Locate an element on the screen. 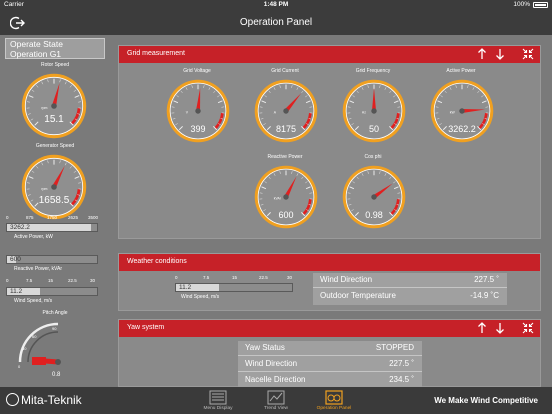 The width and height of the screenshot is (552, 414). operate-state-line2: Operation G1 is located at coordinates (36, 53).